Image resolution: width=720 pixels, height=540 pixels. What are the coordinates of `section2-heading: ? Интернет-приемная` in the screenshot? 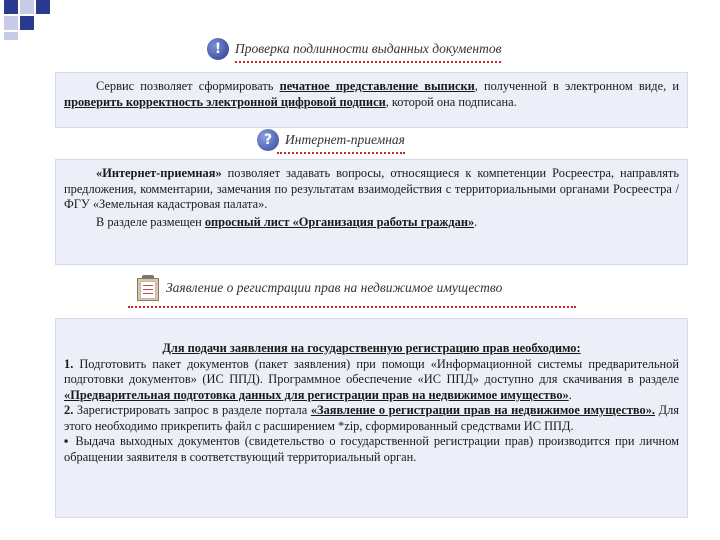 It's located at (331, 141).